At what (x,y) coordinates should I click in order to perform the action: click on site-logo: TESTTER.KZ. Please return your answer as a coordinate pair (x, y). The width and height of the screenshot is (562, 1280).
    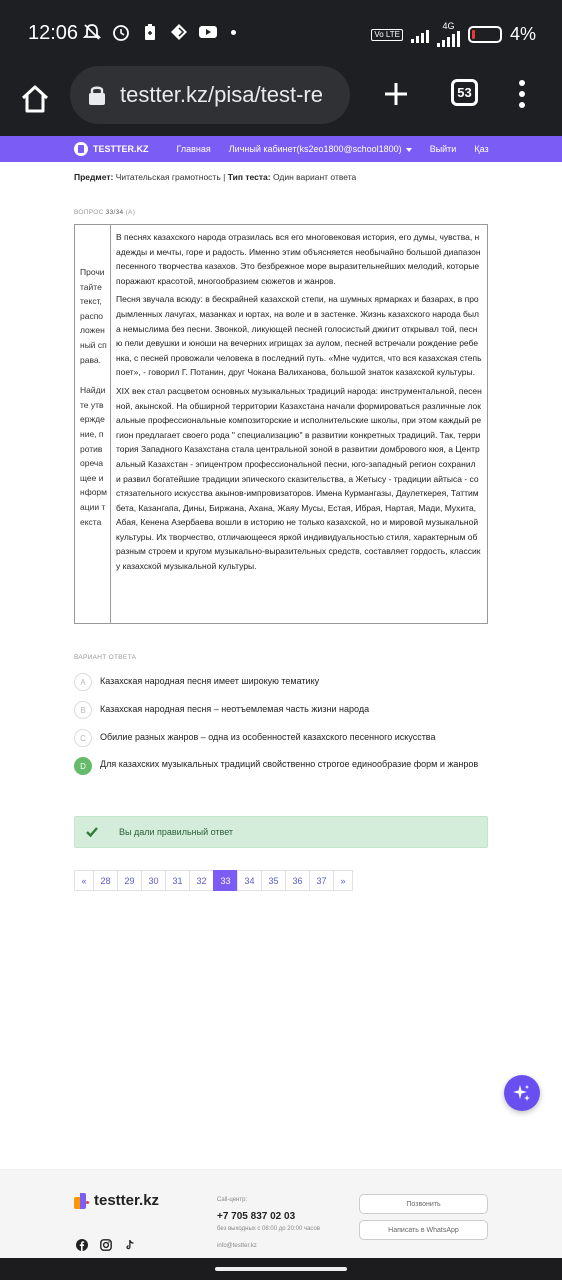
    Looking at the image, I should click on (111, 149).